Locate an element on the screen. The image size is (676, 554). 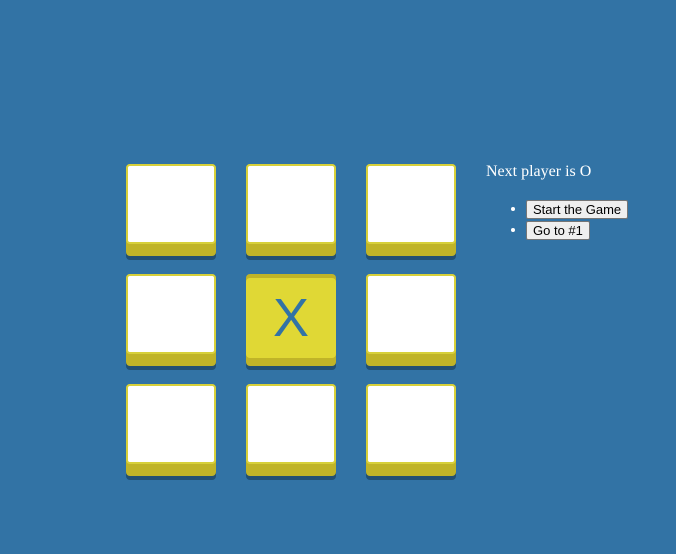
square-7-mark is located at coordinates (291, 424).